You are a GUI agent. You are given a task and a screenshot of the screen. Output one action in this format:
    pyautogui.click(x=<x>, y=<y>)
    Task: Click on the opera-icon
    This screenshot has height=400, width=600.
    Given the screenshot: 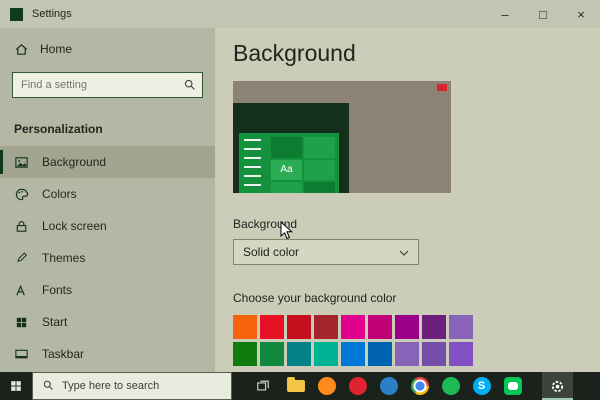 What is the action you would take?
    pyautogui.click(x=357, y=386)
    